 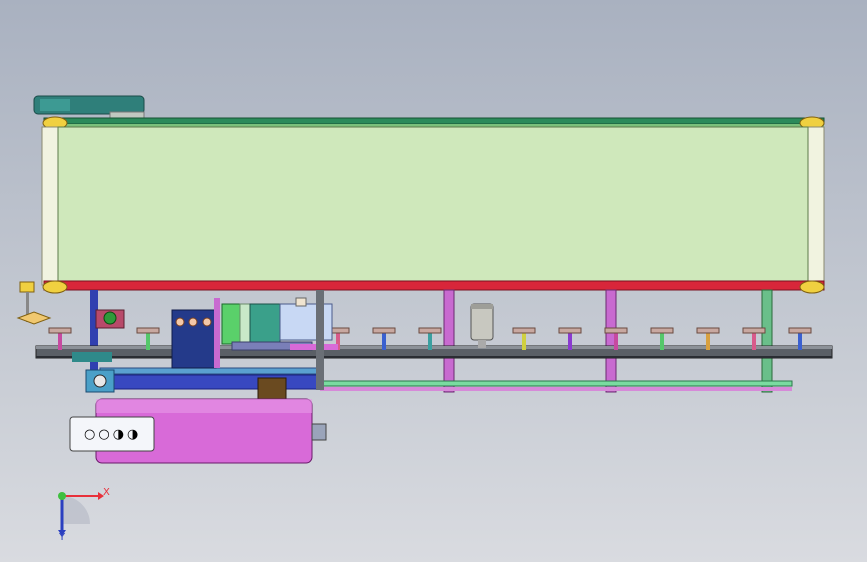 What do you see at coordinates (70, 337) in the screenshot?
I see `left-gear-group` at bounding box center [70, 337].